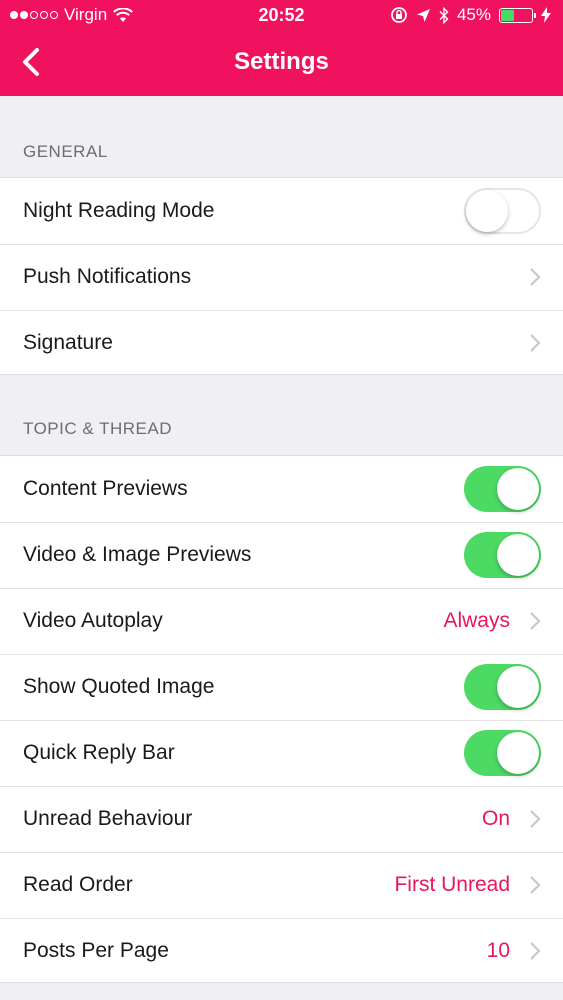 The height and width of the screenshot is (1000, 563). I want to click on row-label: Posts Per Page, so click(96, 950).